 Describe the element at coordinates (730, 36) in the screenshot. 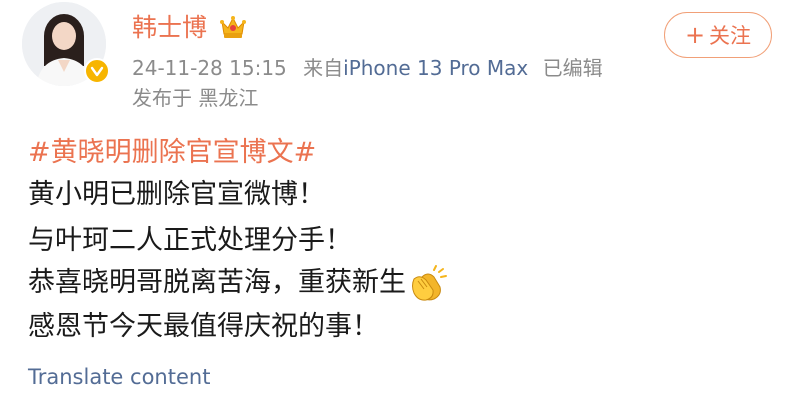

I see `follow-label: 关注` at that location.